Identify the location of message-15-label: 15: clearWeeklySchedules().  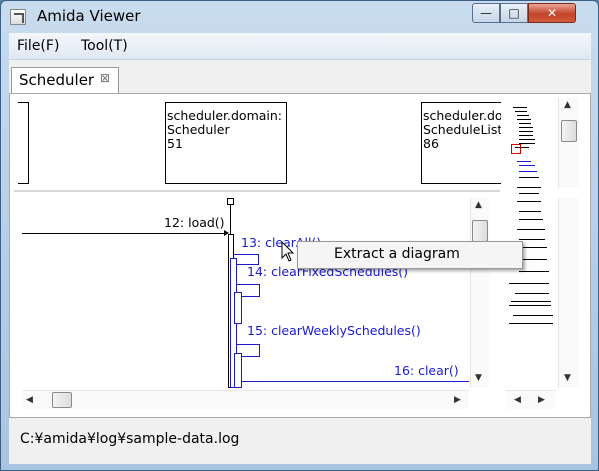
(334, 330).